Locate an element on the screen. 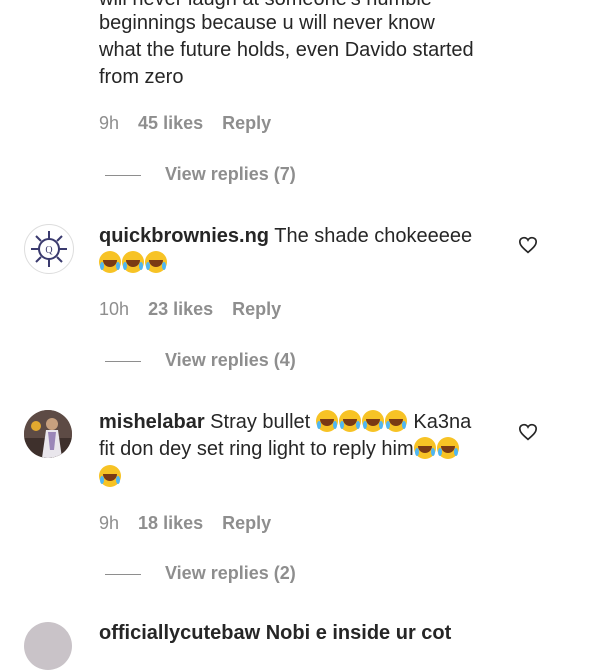 The height and width of the screenshot is (670, 600). likes-count: 45 likes is located at coordinates (170, 123).